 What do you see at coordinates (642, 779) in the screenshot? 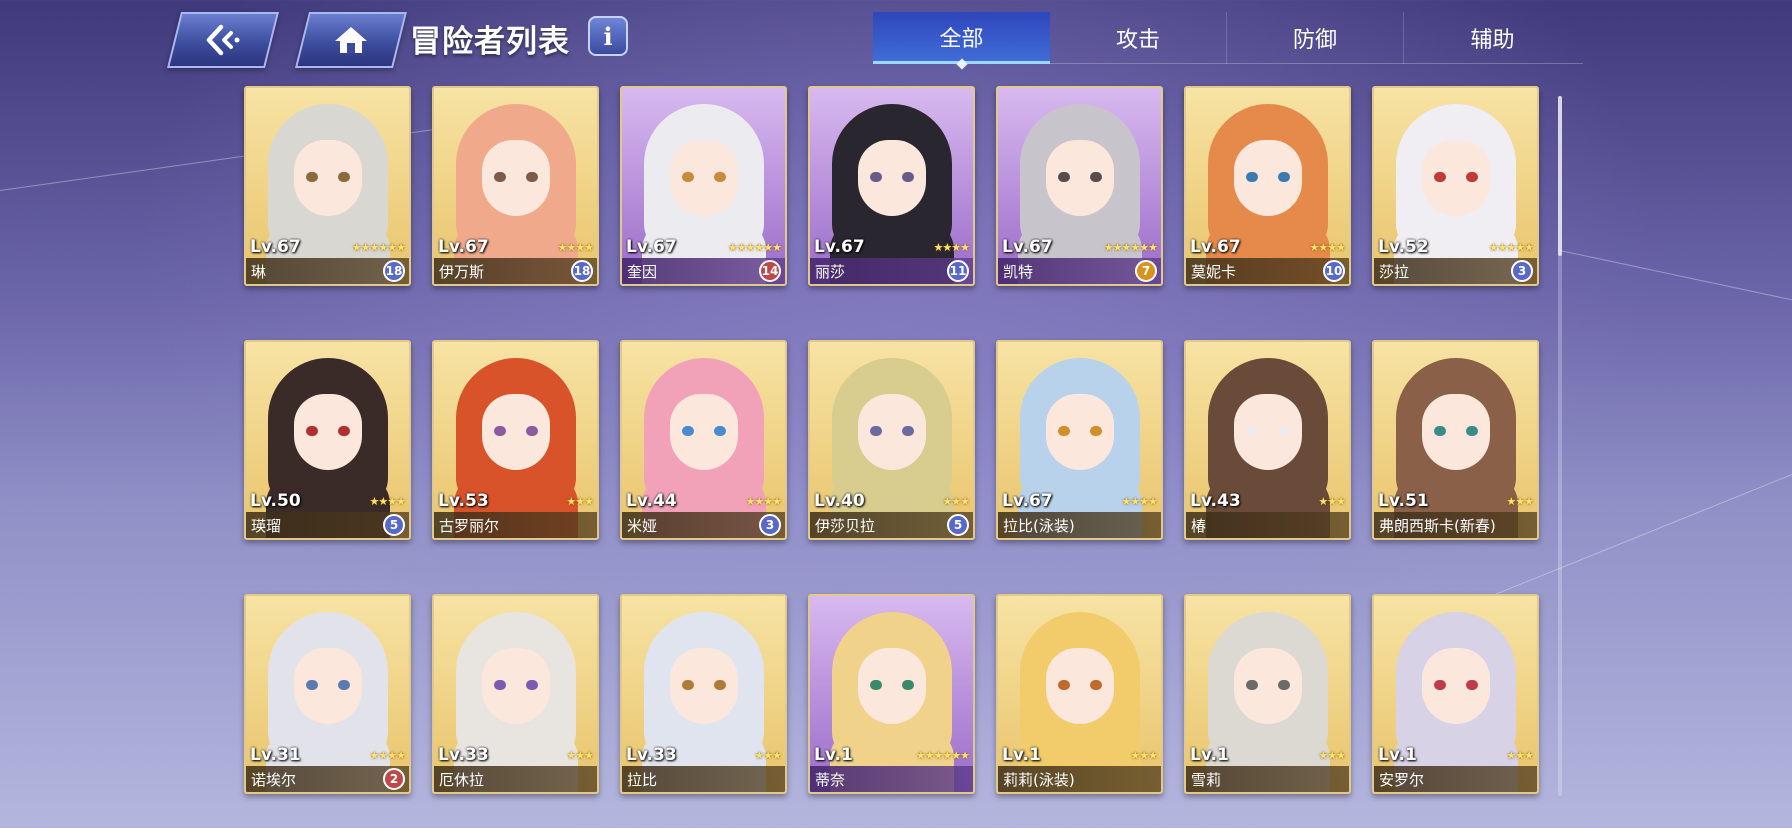
I see `character-name: 拉比` at bounding box center [642, 779].